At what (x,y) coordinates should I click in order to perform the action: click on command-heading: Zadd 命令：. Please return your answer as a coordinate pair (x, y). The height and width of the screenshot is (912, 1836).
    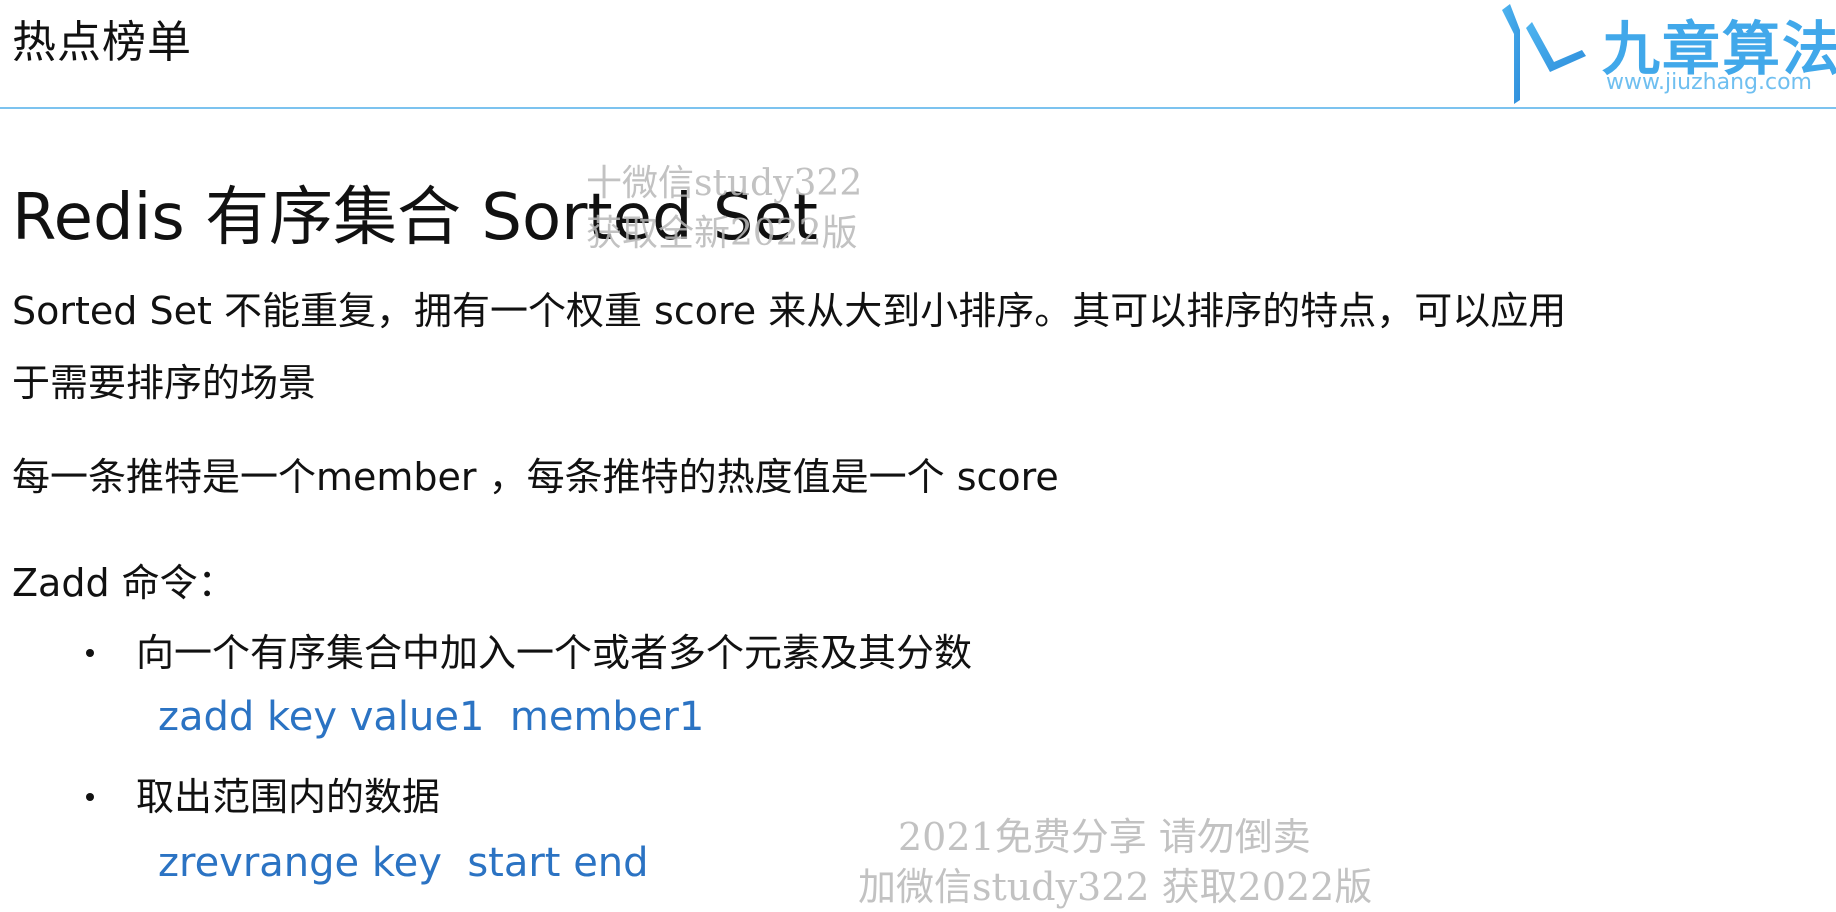
    Looking at the image, I should click on (124, 583).